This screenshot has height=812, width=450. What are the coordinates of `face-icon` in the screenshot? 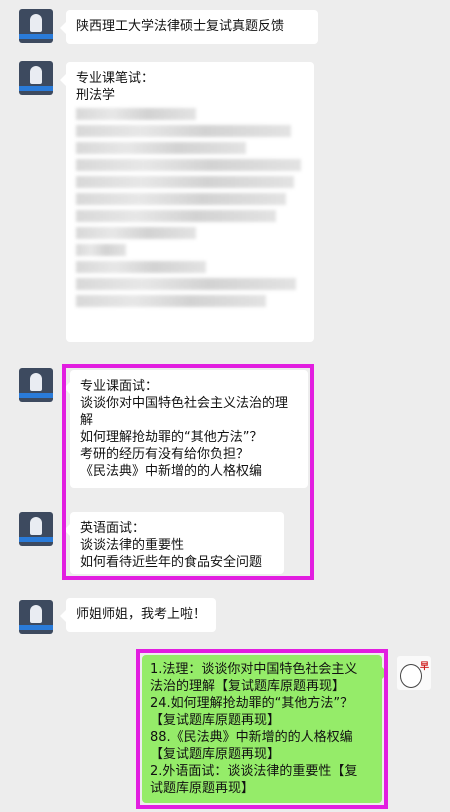 It's located at (411, 676).